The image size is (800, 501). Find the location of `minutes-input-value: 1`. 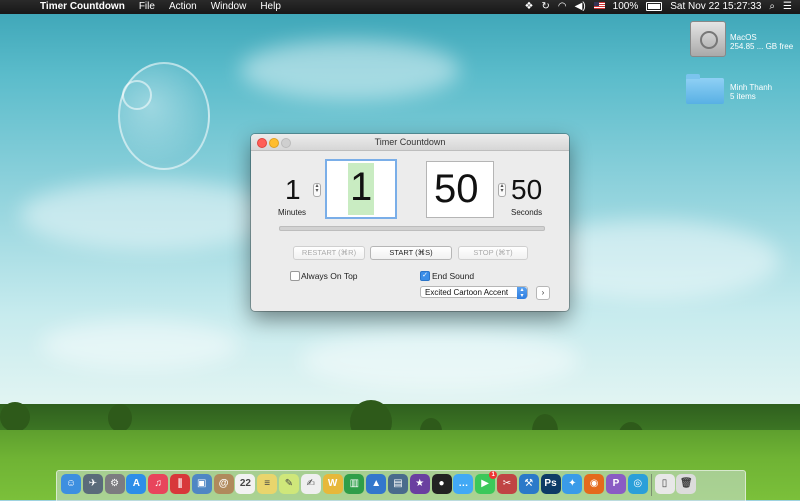

minutes-input-value: 1 is located at coordinates (361, 187).